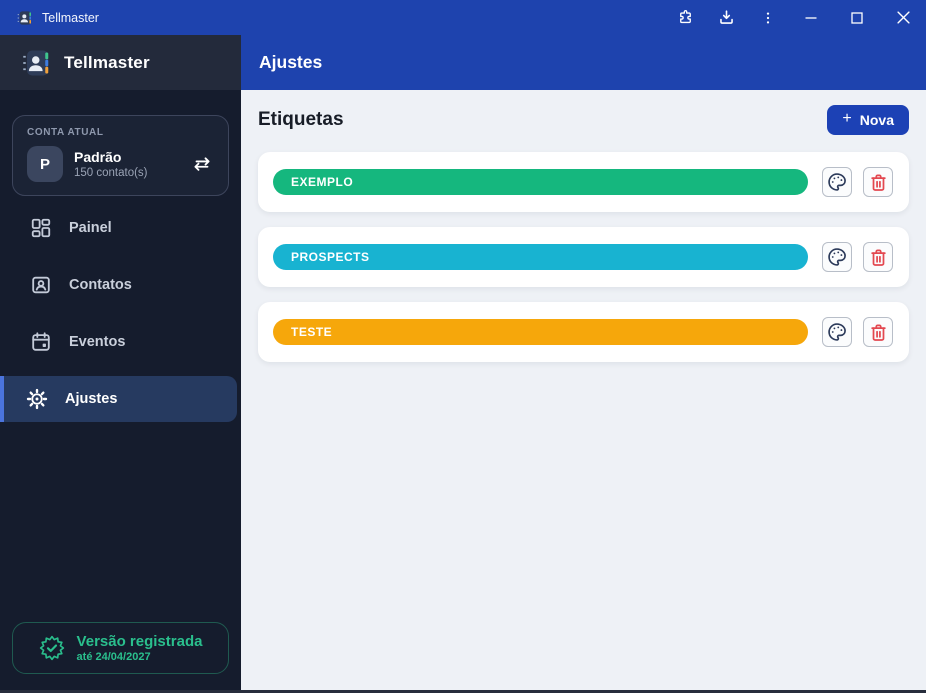  I want to click on titlebar-left: Tellmaster, so click(49, 18).